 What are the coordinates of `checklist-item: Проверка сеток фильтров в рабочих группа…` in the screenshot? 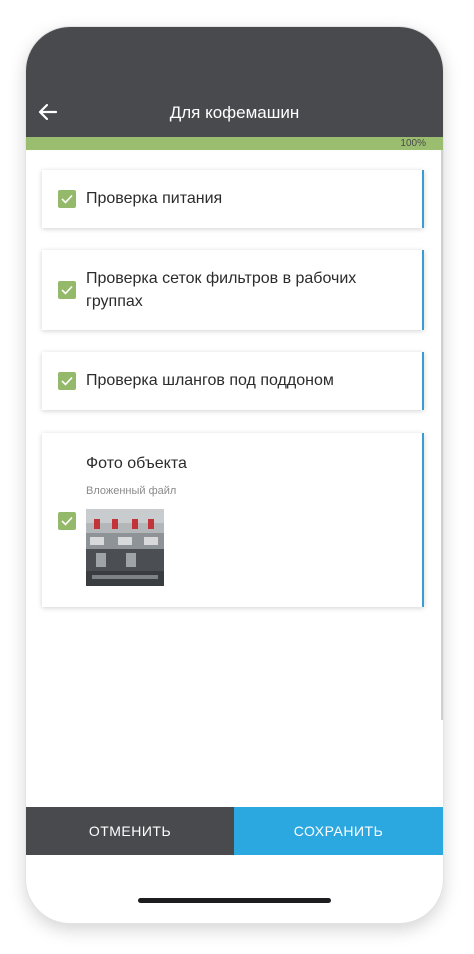 It's located at (233, 290).